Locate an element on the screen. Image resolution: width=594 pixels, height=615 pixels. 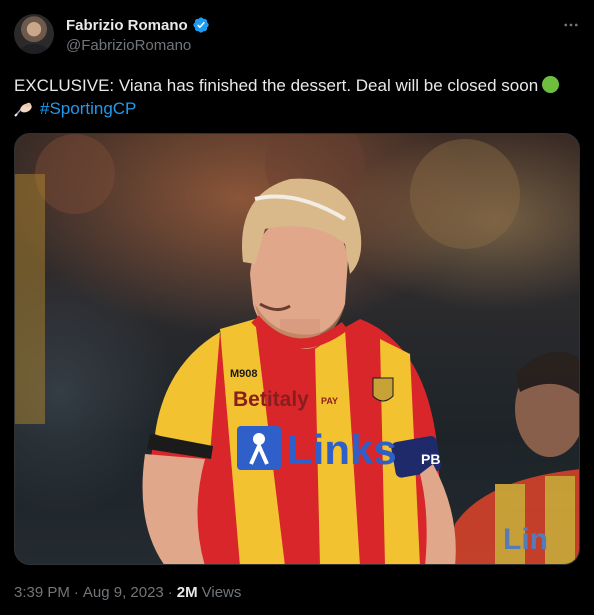
more-options-button is located at coordinates (571, 25).